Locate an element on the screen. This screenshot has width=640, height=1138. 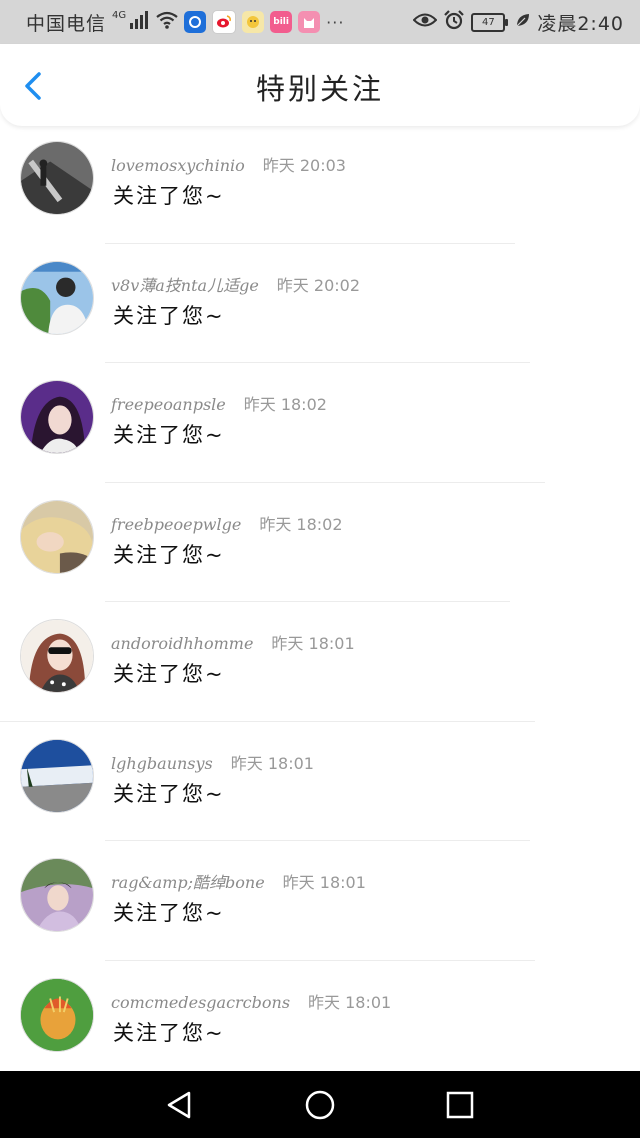
username-text: andoroidhhomme is located at coordinates (182, 643).